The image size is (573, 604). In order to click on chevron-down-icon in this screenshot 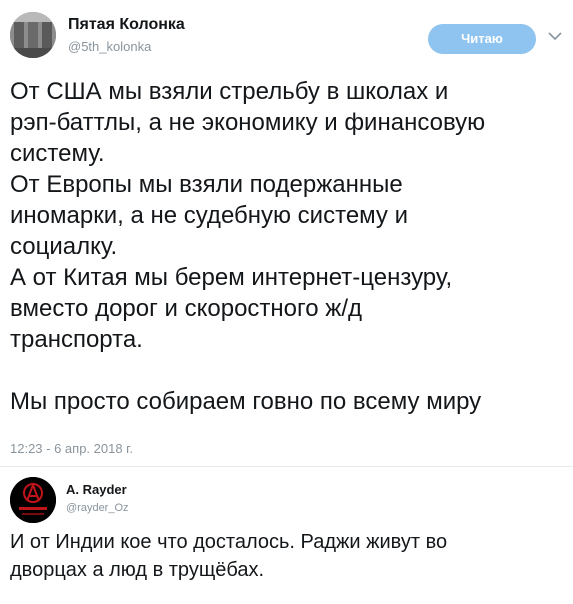, I will do `click(555, 36)`.